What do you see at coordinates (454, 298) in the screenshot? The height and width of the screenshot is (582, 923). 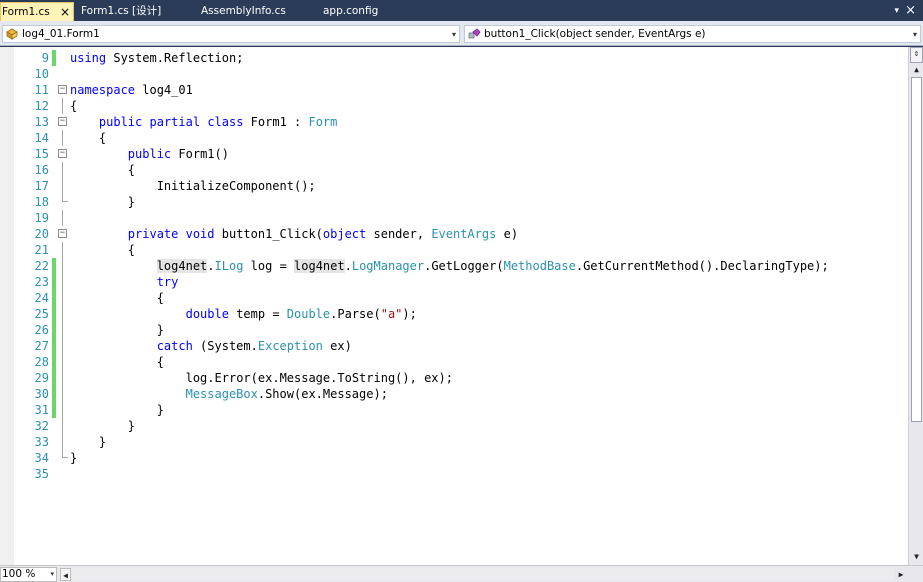 I see `code-line: 24 {` at bounding box center [454, 298].